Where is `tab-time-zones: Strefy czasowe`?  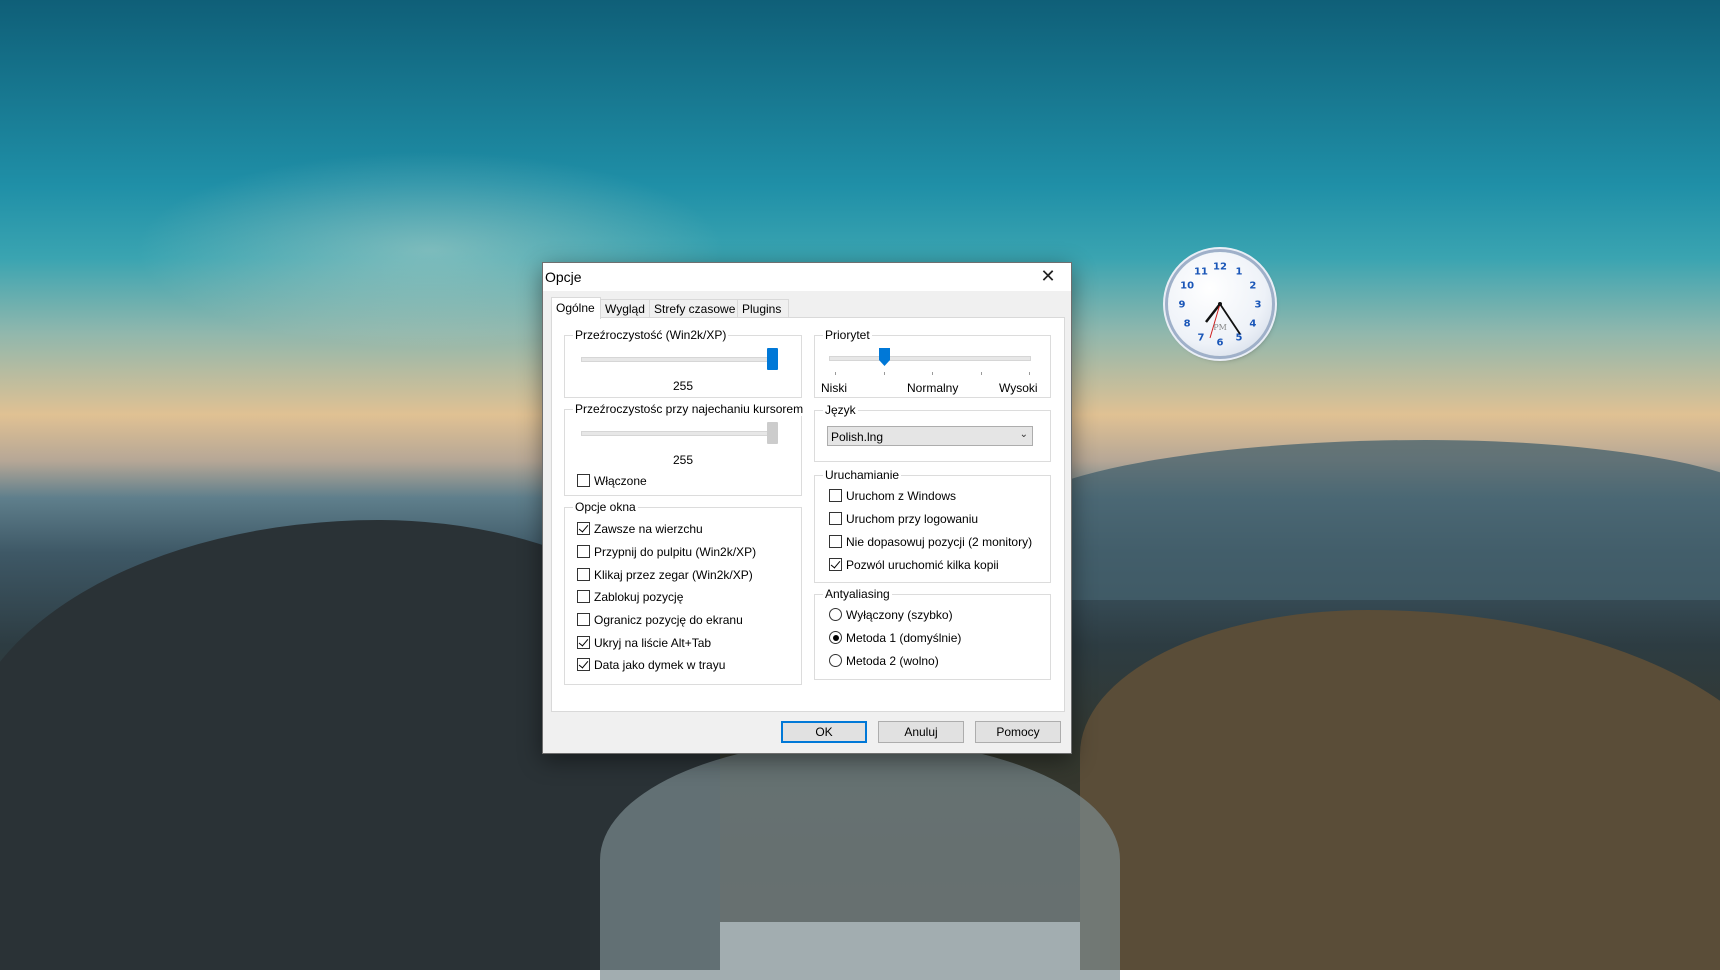 tab-time-zones: Strefy czasowe is located at coordinates (695, 308).